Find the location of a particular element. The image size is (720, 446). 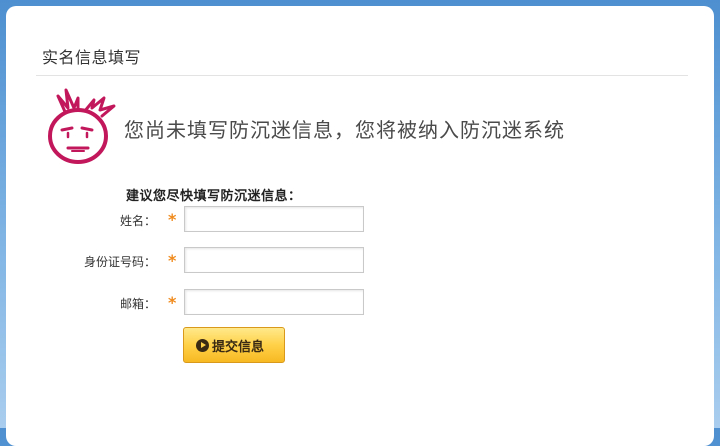

email-input is located at coordinates (274, 302).